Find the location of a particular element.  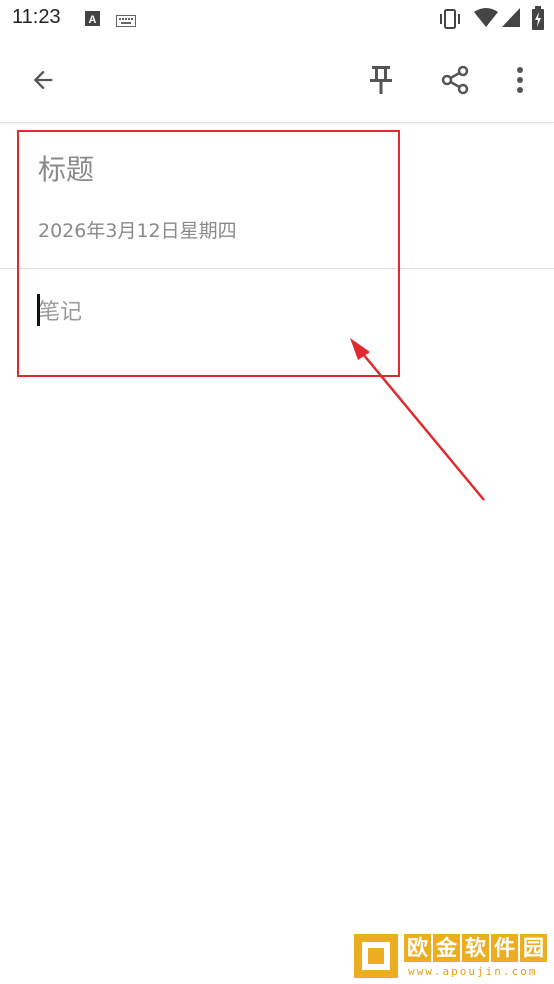

wifi-icon is located at coordinates (486, 20).